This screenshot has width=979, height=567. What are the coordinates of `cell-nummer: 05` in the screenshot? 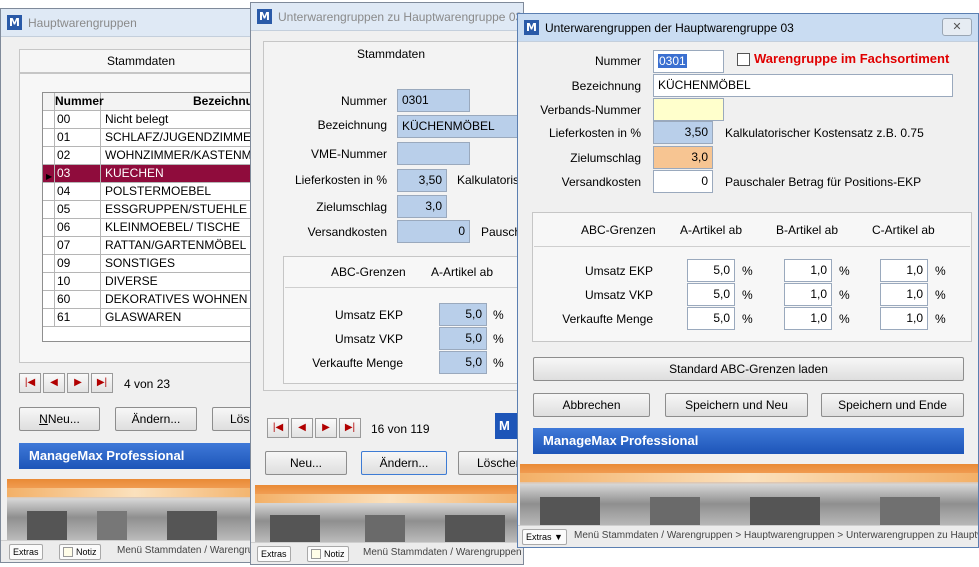 It's located at (77, 210).